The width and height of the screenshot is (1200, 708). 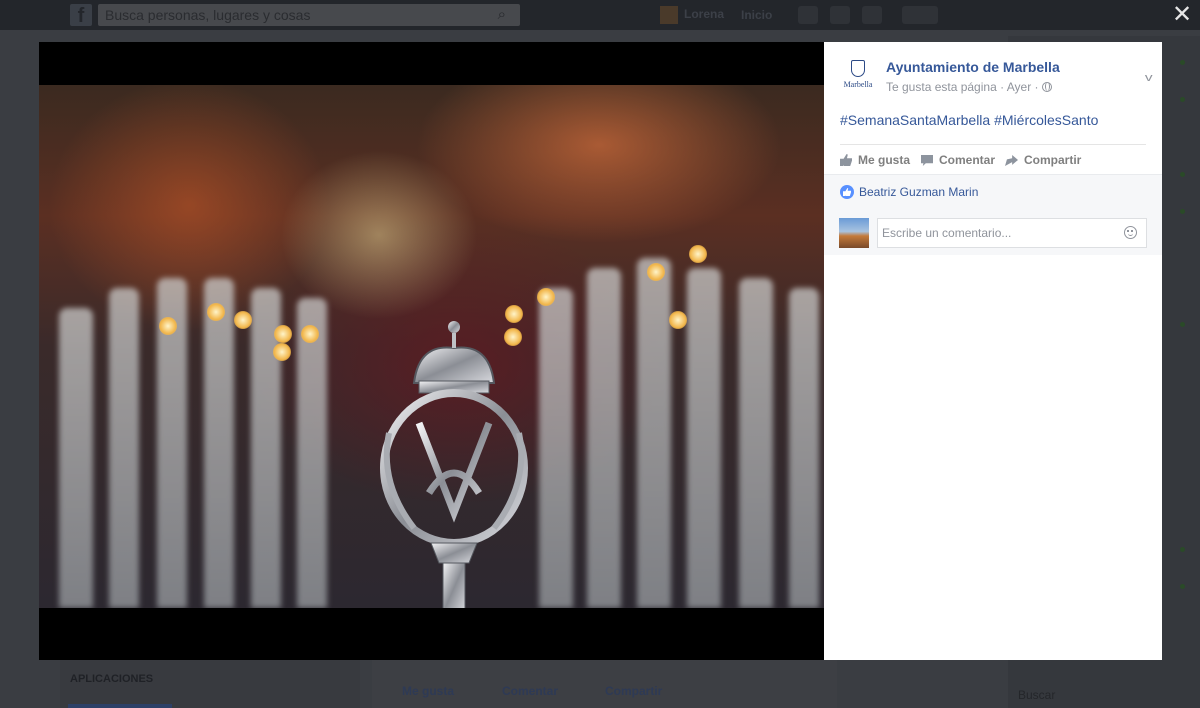 What do you see at coordinates (1104, 695) in the screenshot?
I see `chat-search-input: Buscar` at bounding box center [1104, 695].